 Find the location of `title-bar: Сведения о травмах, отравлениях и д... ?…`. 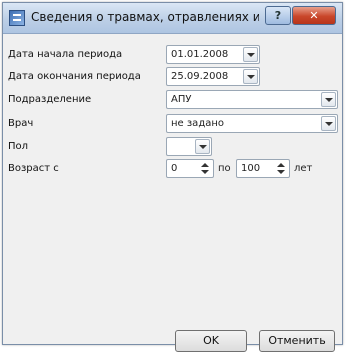

title-bar: Сведения о травмах, отравлениях и д... ?… is located at coordinates (172, 18).